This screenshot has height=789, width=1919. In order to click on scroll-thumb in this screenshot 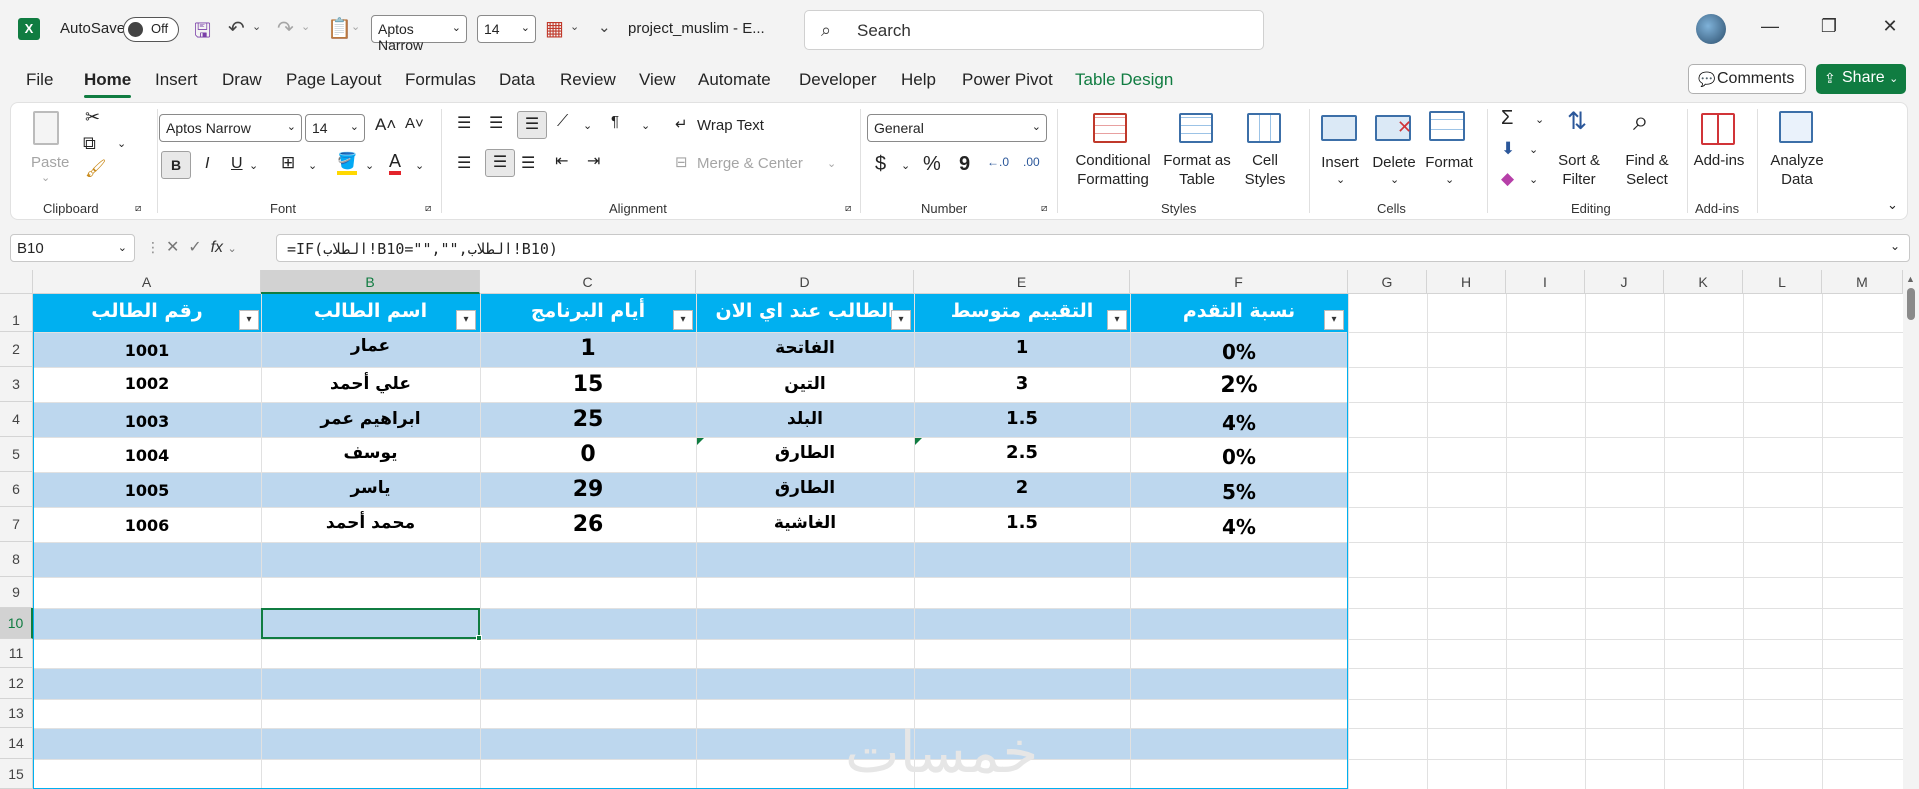, I will do `click(1911, 304)`.